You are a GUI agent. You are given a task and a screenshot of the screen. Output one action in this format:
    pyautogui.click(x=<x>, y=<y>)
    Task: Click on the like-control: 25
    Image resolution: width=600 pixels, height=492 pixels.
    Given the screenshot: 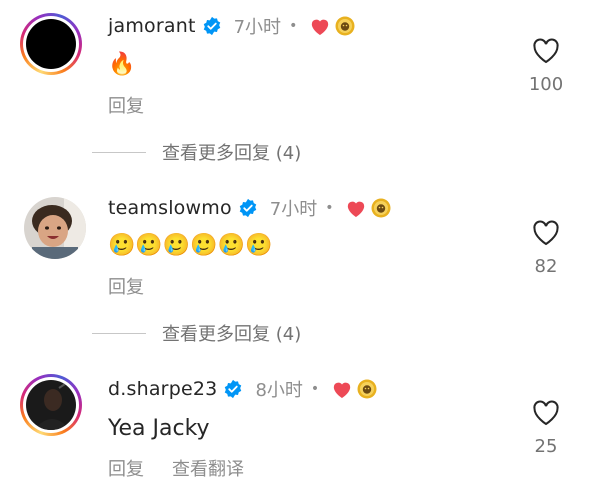 What is the action you would take?
    pyautogui.click(x=546, y=428)
    